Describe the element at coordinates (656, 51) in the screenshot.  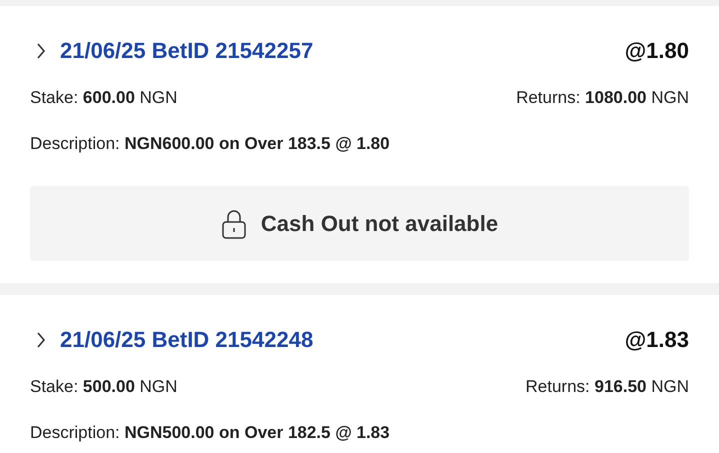
I see `odds: @1.80` at that location.